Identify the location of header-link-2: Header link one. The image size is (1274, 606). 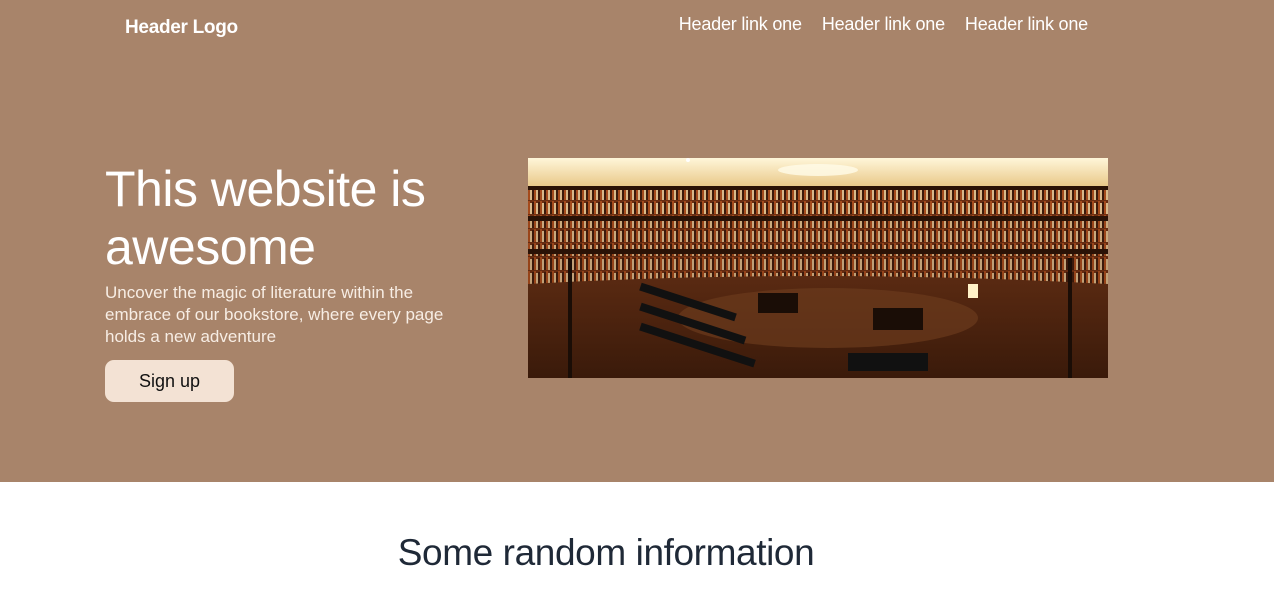
(883, 24).